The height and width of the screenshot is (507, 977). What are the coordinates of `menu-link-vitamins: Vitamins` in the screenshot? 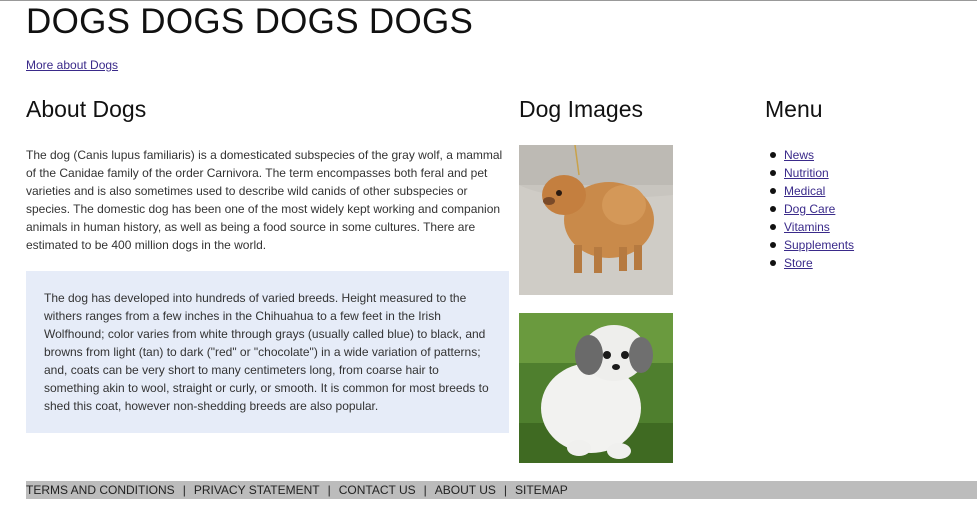 It's located at (807, 227).